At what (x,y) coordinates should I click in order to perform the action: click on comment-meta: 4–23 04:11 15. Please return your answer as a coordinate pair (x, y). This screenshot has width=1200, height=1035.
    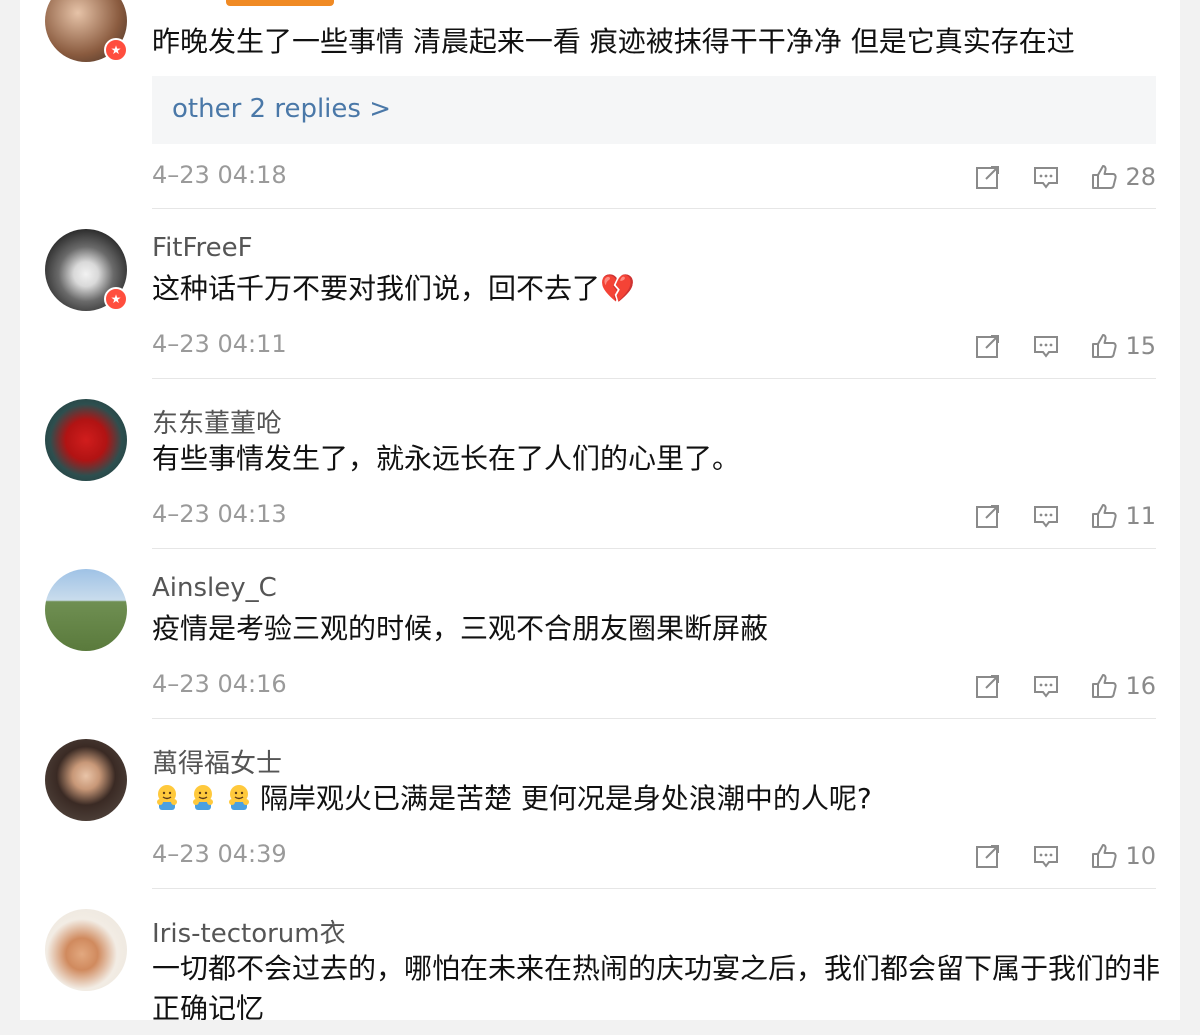
    Looking at the image, I should click on (654, 346).